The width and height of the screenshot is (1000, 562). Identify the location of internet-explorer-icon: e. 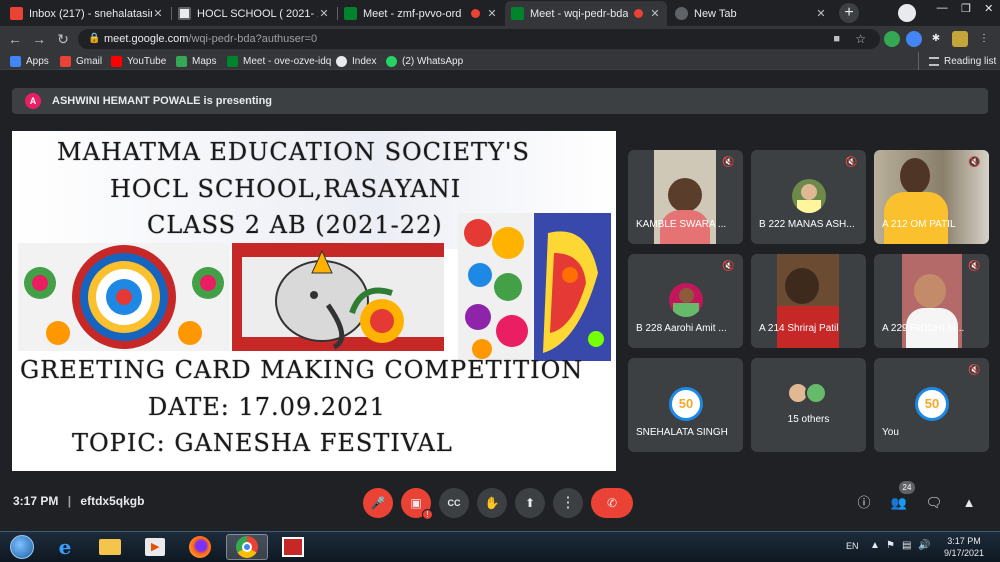
(65, 547).